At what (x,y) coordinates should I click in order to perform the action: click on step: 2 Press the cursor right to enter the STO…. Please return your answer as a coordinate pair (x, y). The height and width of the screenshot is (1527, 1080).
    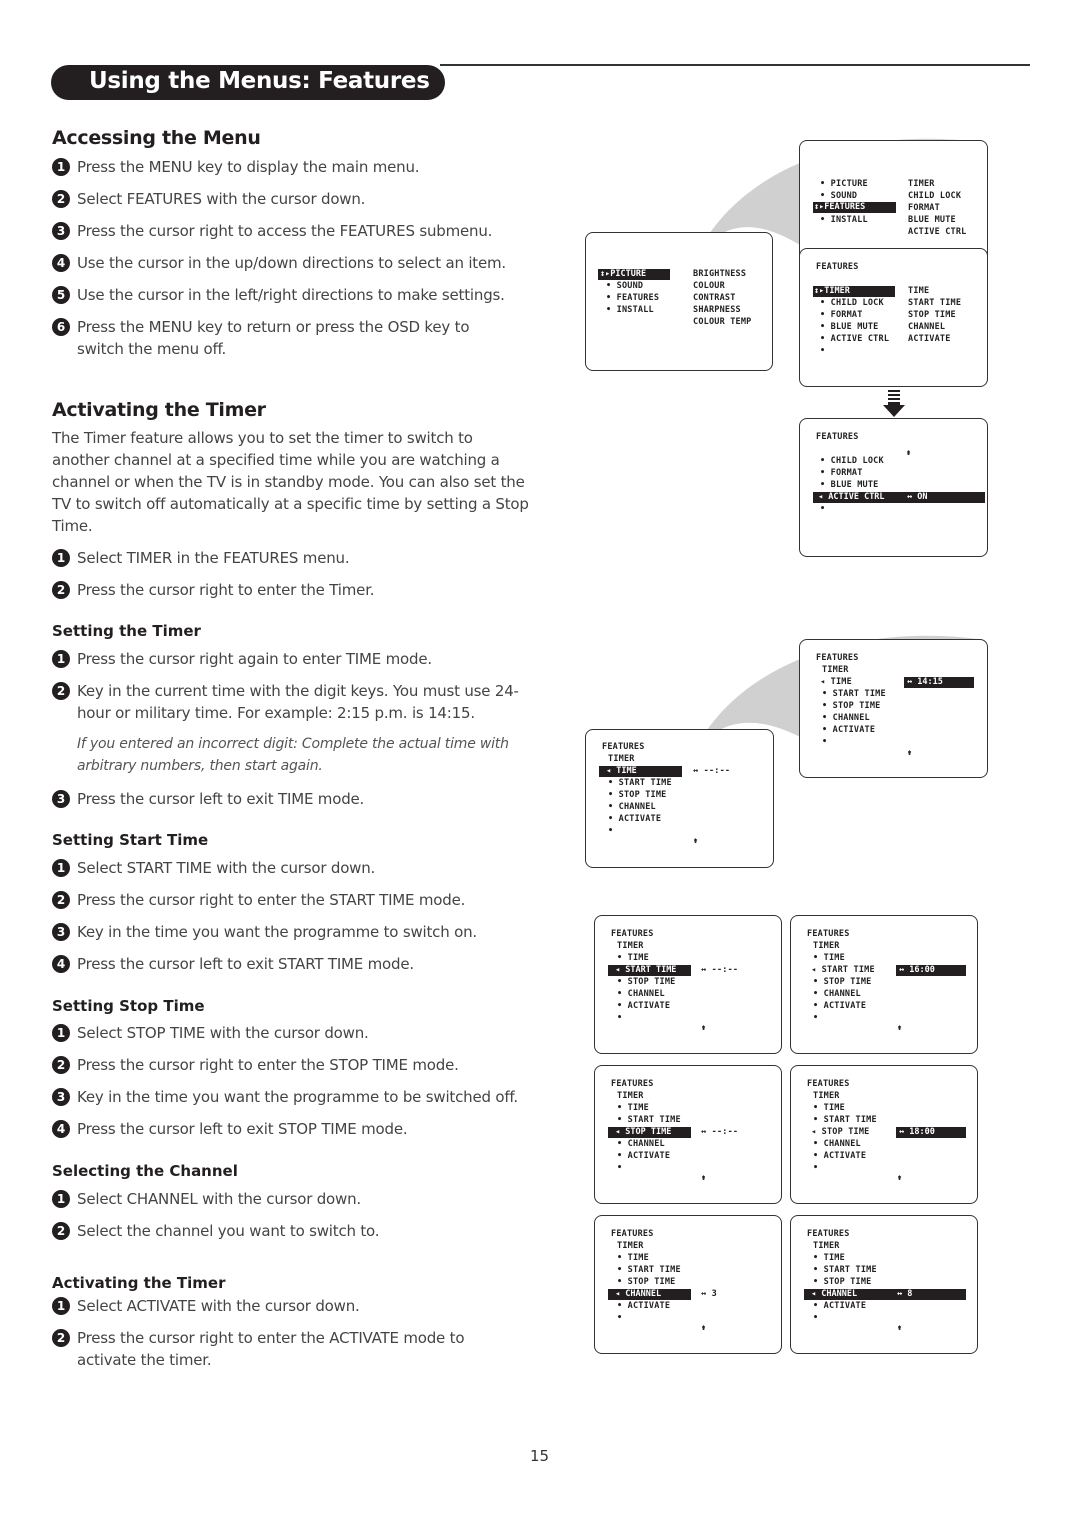
    Looking at the image, I should click on (292, 1065).